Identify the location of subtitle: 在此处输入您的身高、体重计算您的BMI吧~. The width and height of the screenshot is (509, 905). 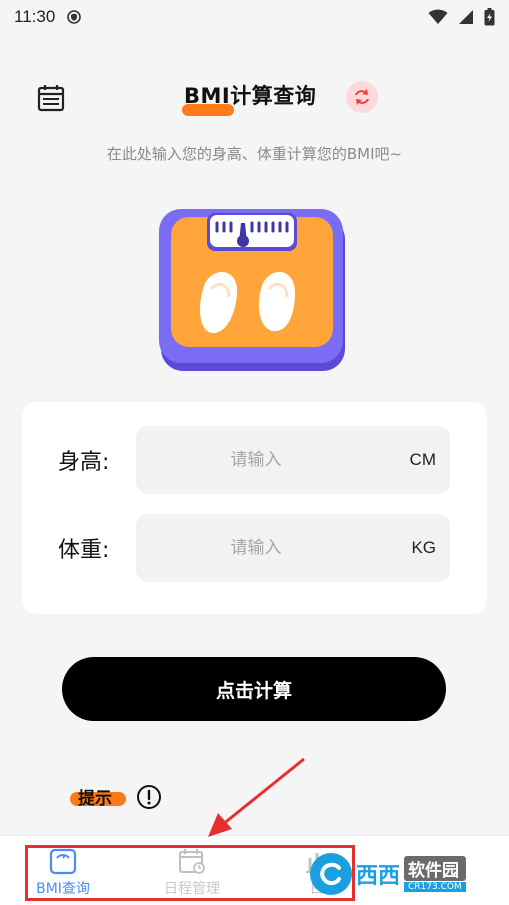
(254, 154).